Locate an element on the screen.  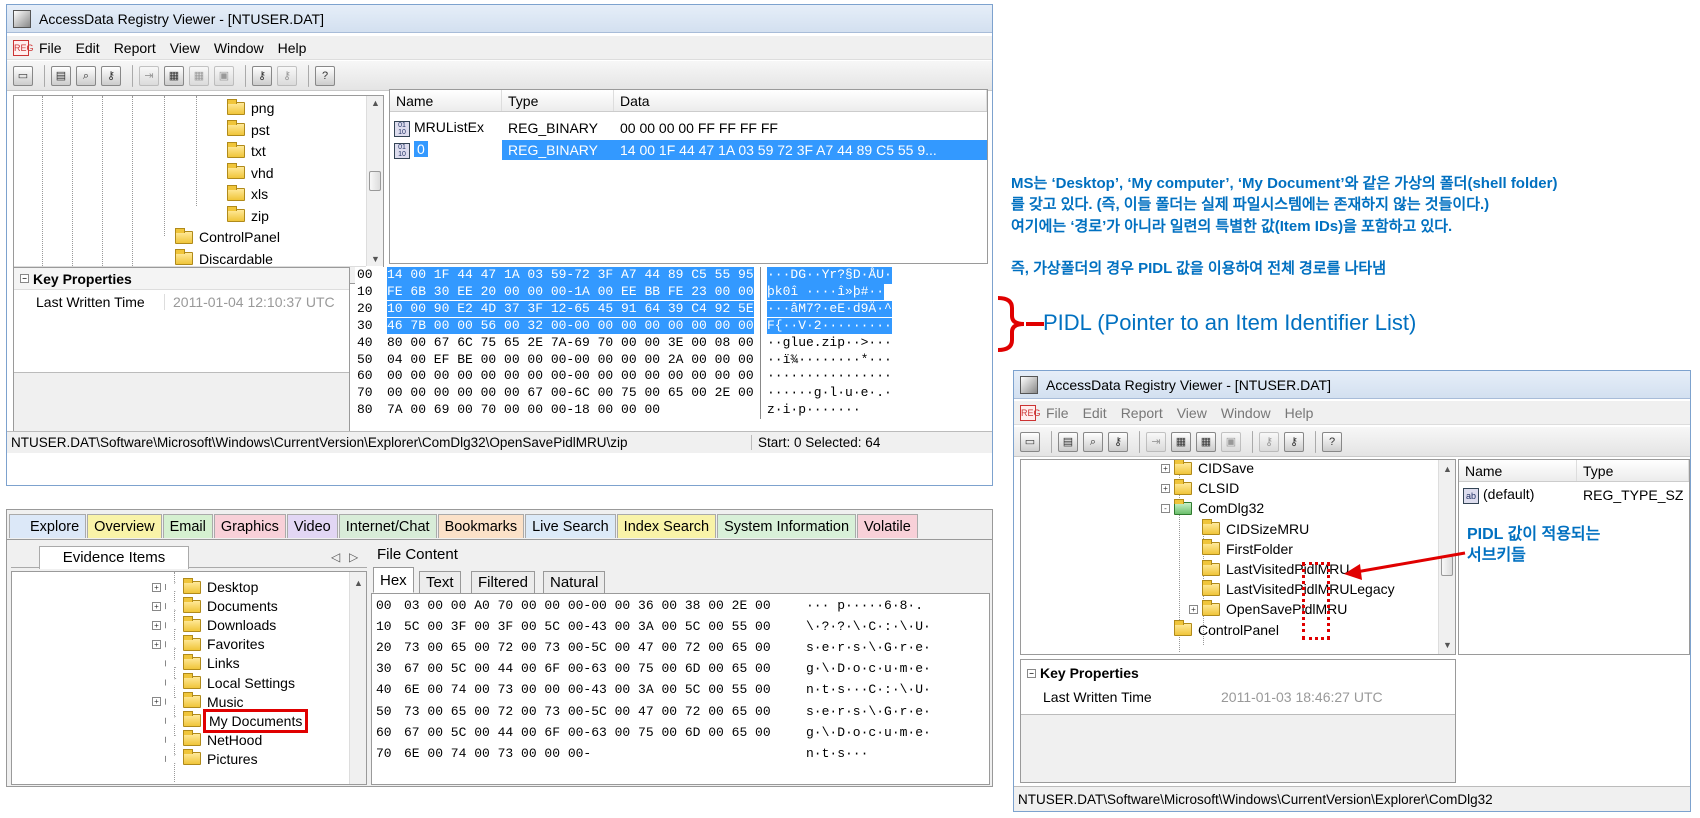
hex-ascii: ··glue.zip··>··· is located at coordinates (829, 343).